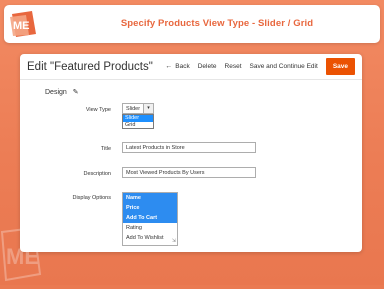  What do you see at coordinates (191, 79) in the screenshot?
I see `header-divider` at bounding box center [191, 79].